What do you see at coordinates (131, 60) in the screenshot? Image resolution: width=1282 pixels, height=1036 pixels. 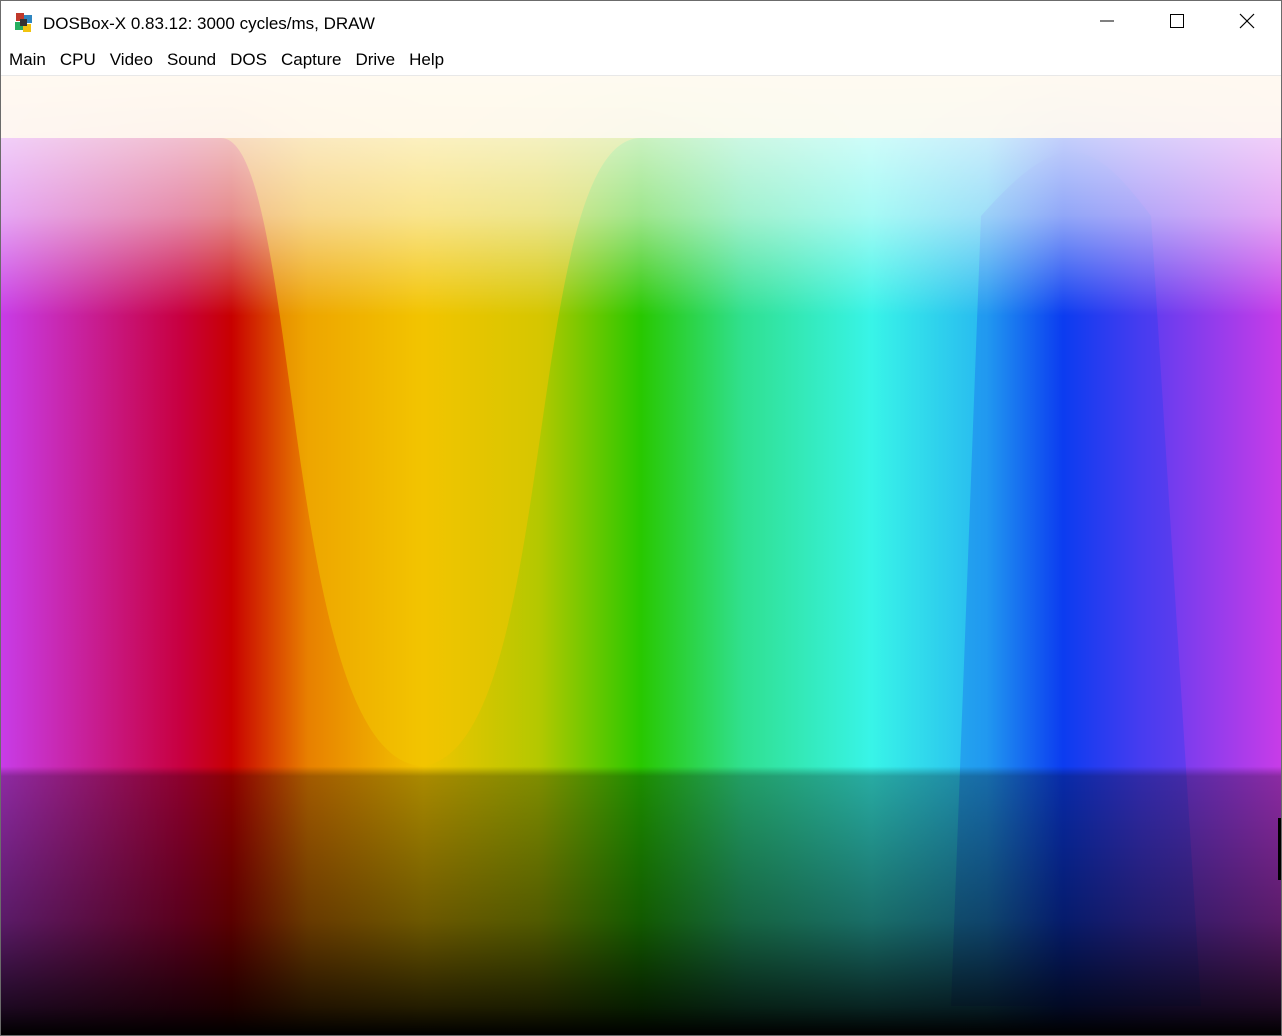 I see `menu-video: Video` at bounding box center [131, 60].